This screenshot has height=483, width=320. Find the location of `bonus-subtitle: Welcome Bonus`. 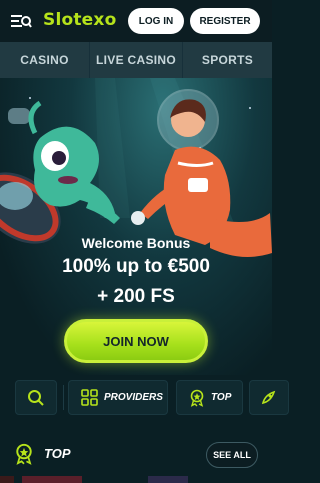

bonus-subtitle: Welcome Bonus is located at coordinates (136, 243).